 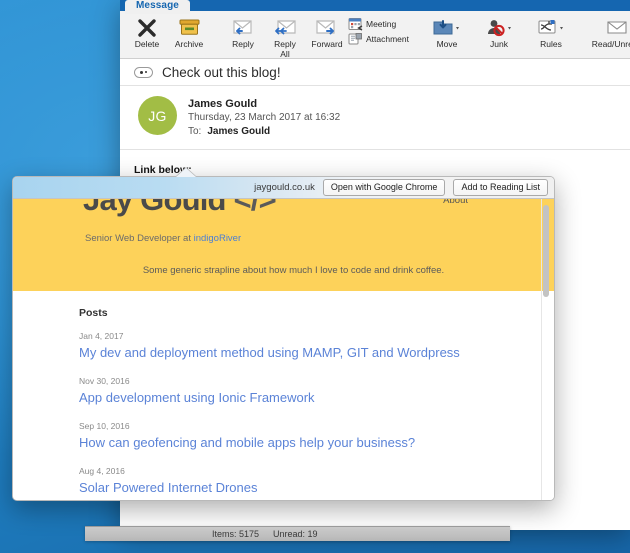 What do you see at coordinates (102, 471) in the screenshot?
I see `post-date: Aug 4, 2016` at bounding box center [102, 471].